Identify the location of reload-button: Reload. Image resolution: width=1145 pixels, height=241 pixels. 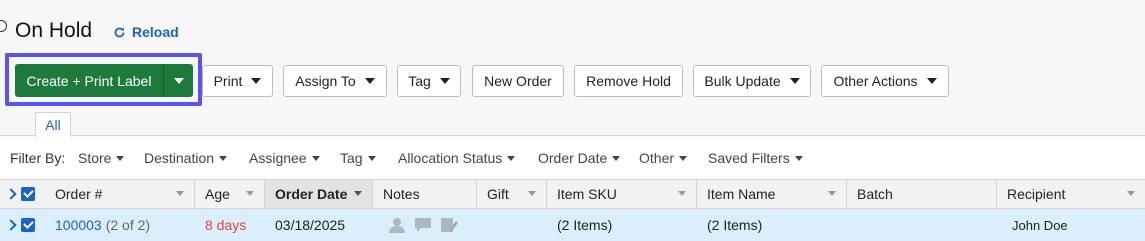
(146, 32).